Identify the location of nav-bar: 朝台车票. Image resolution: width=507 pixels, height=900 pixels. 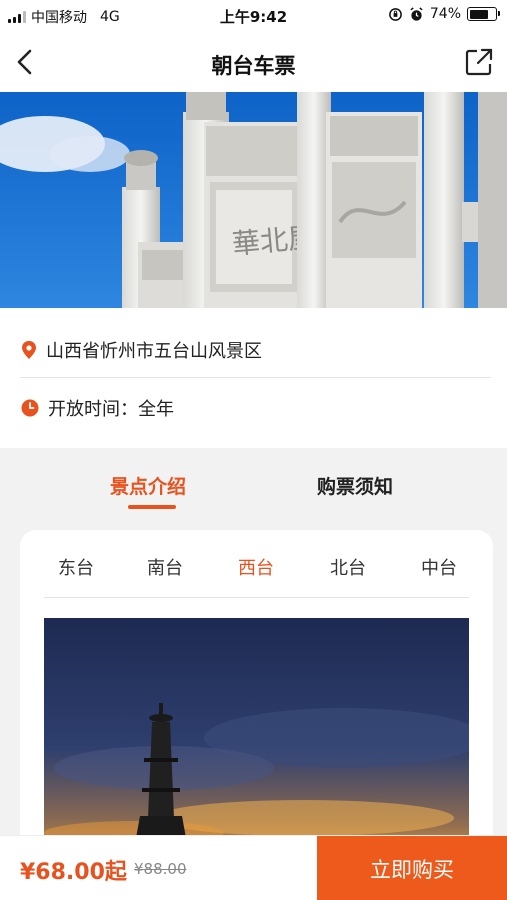
(253, 61).